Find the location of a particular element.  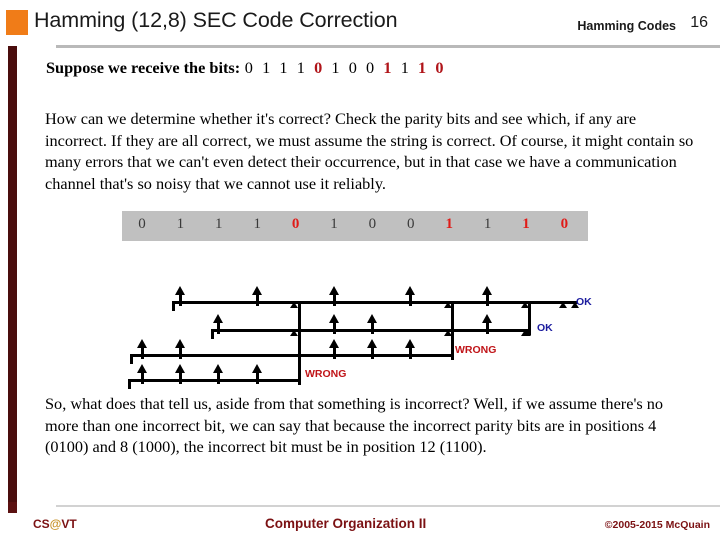

received-bit-8: 0 is located at coordinates (370, 67).